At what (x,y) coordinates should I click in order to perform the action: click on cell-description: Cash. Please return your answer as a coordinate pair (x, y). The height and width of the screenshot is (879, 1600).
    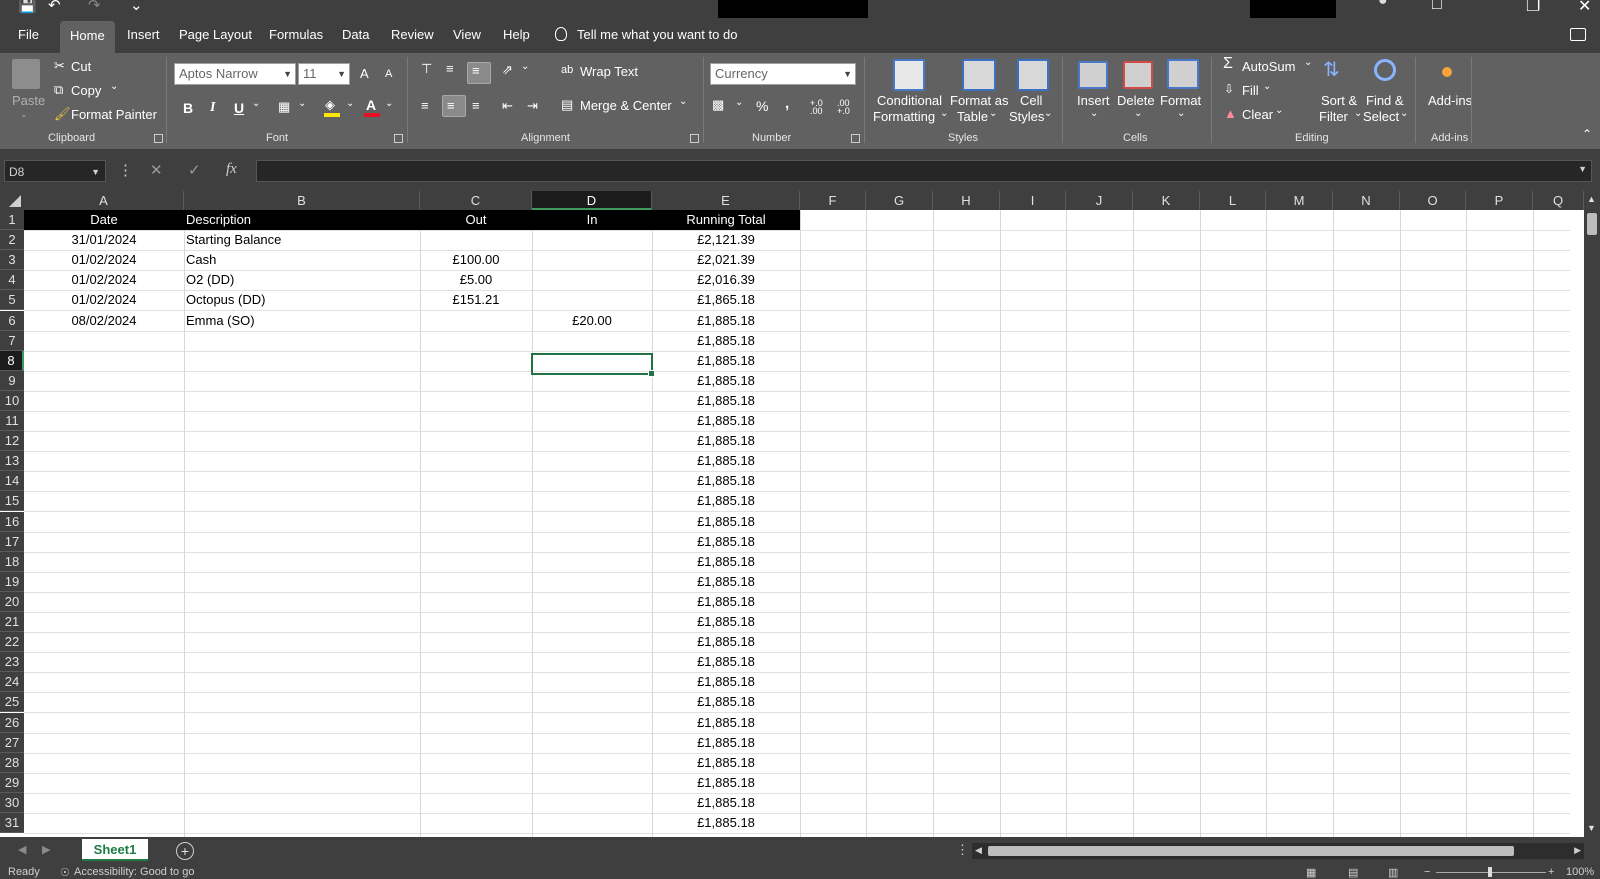
    Looking at the image, I should click on (302, 260).